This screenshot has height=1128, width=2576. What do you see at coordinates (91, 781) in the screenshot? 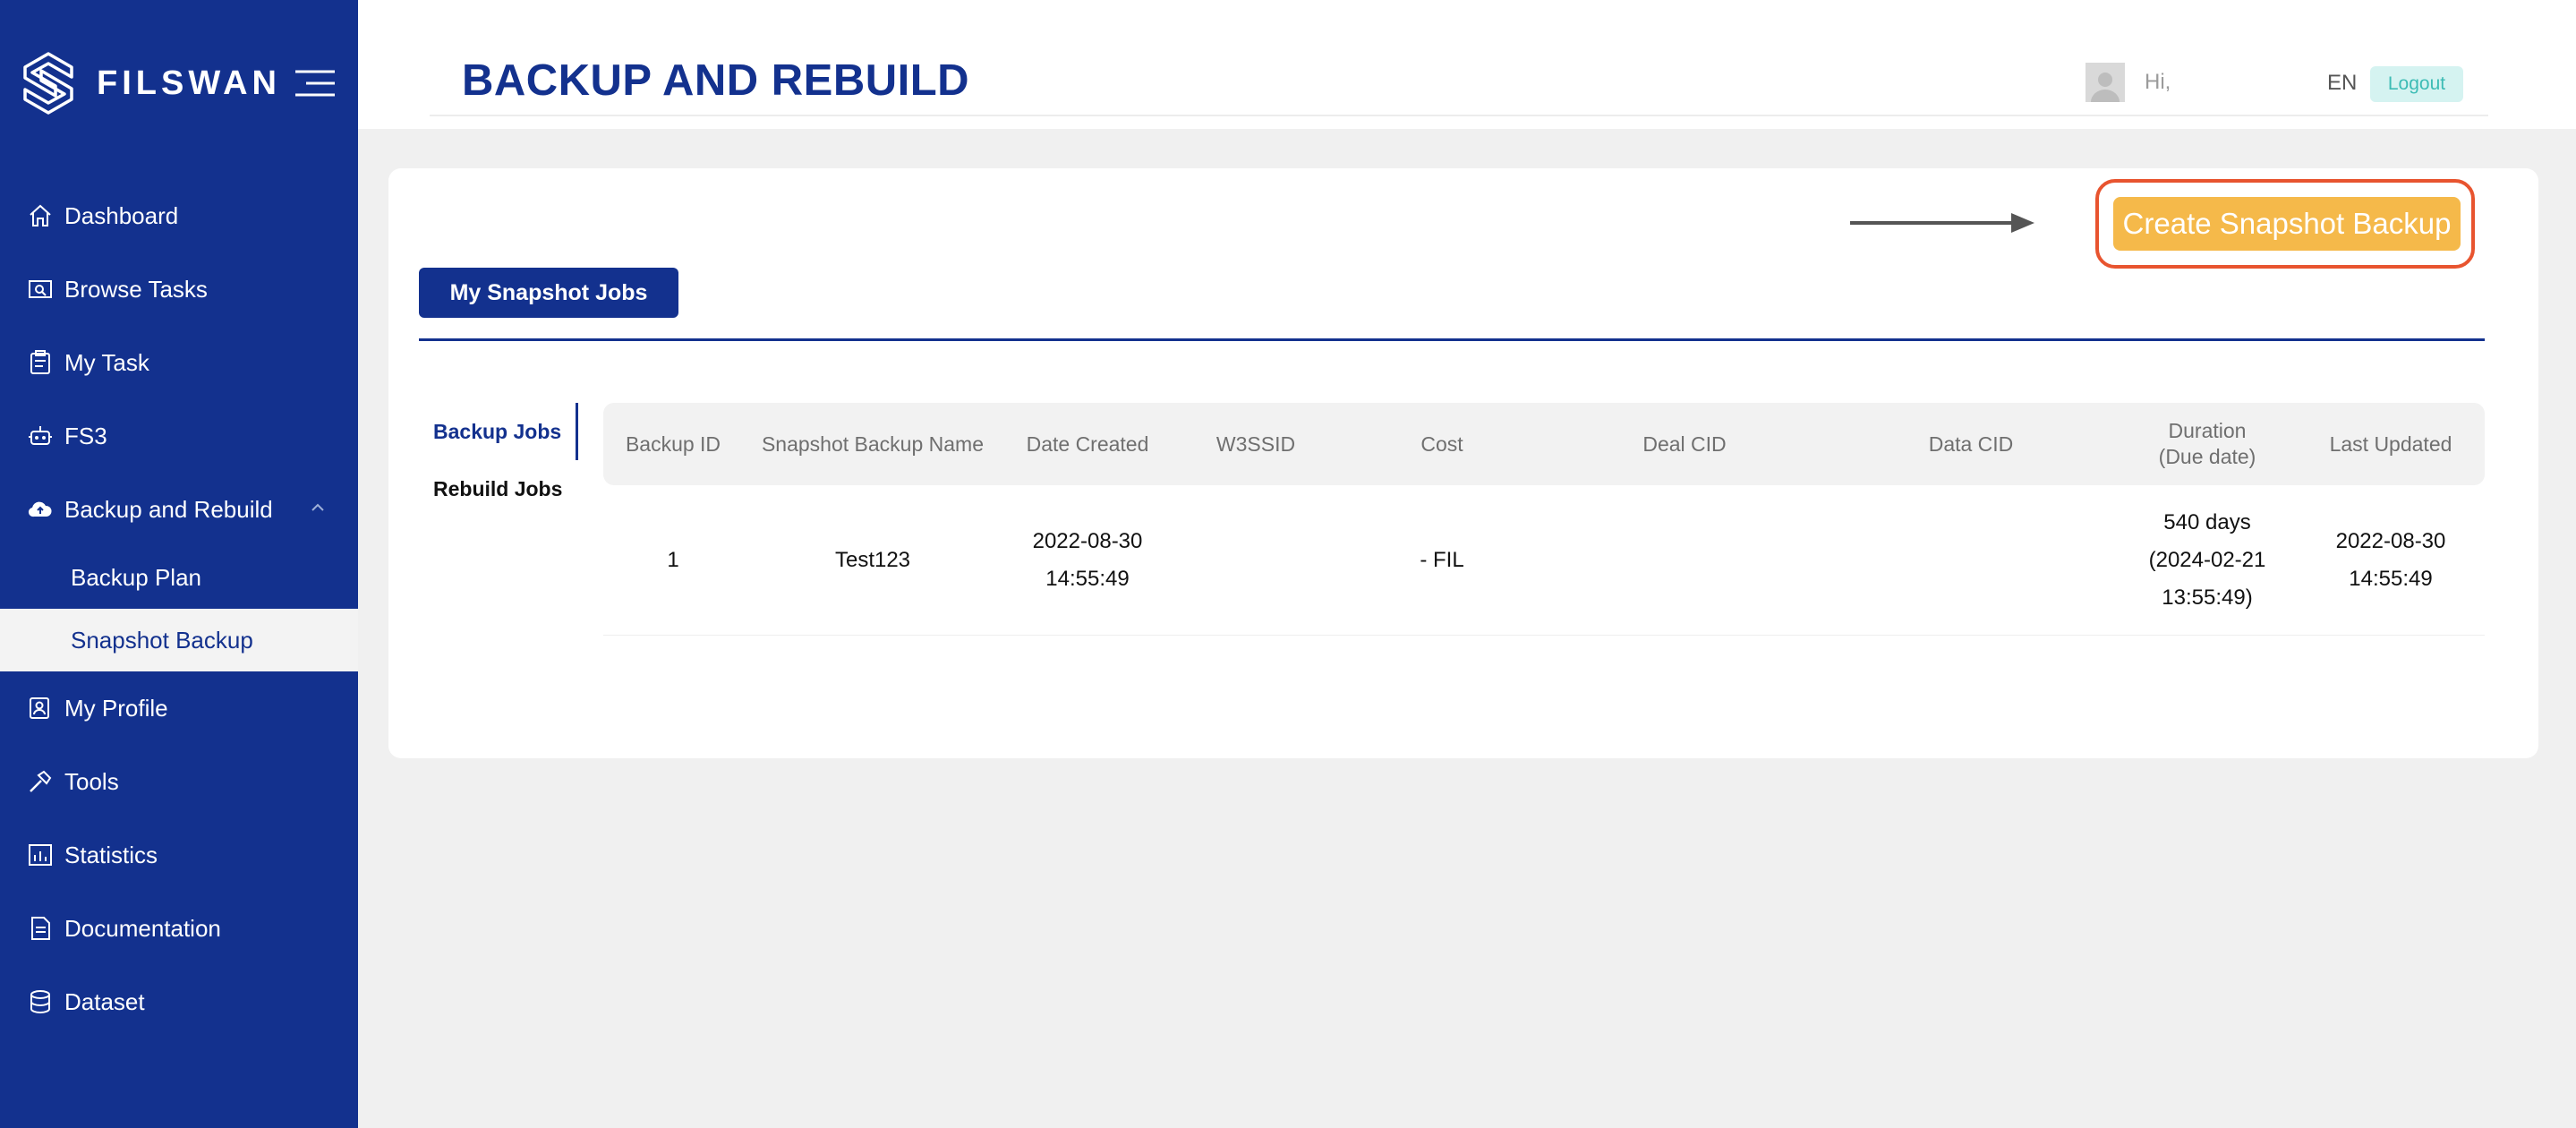
I see `sidebar-item-label: Tools` at bounding box center [91, 781].